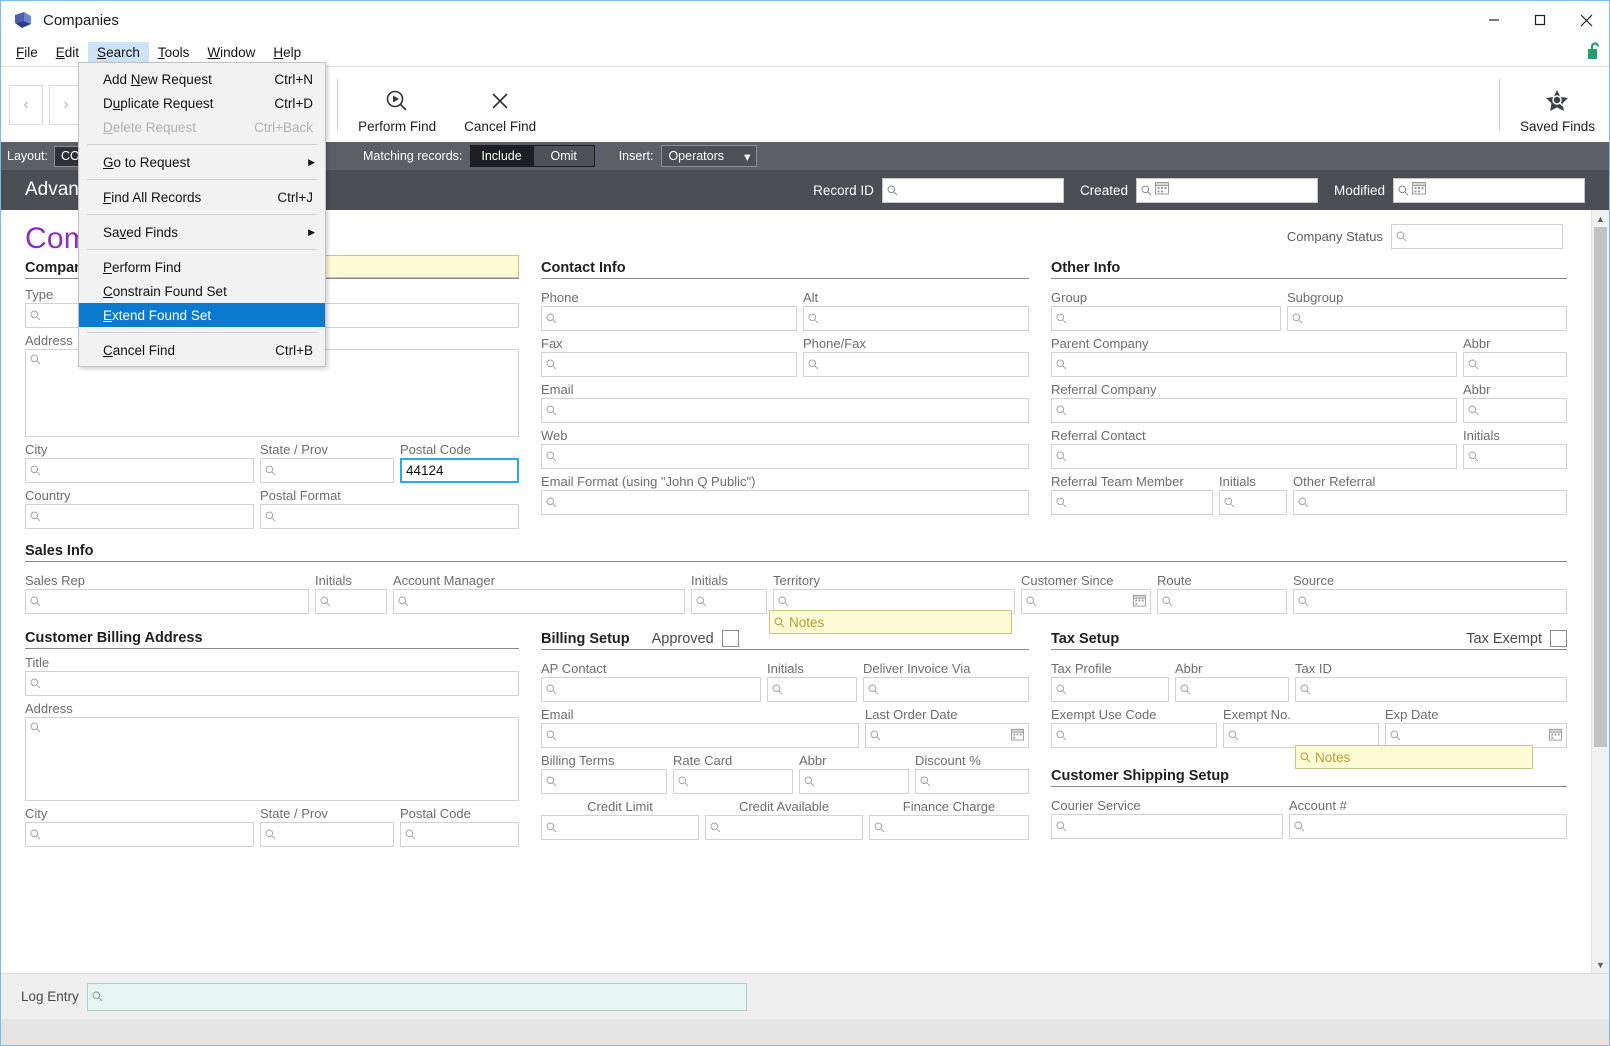 Image resolution: width=1610 pixels, height=1046 pixels. I want to click on courier-service-input, so click(1167, 826).